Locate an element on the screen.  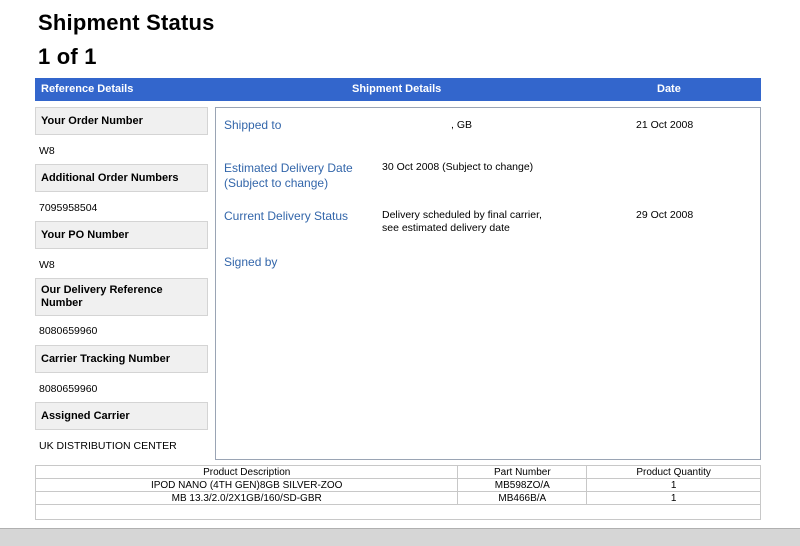
shipped-to-value: , GB is located at coordinates (462, 125).